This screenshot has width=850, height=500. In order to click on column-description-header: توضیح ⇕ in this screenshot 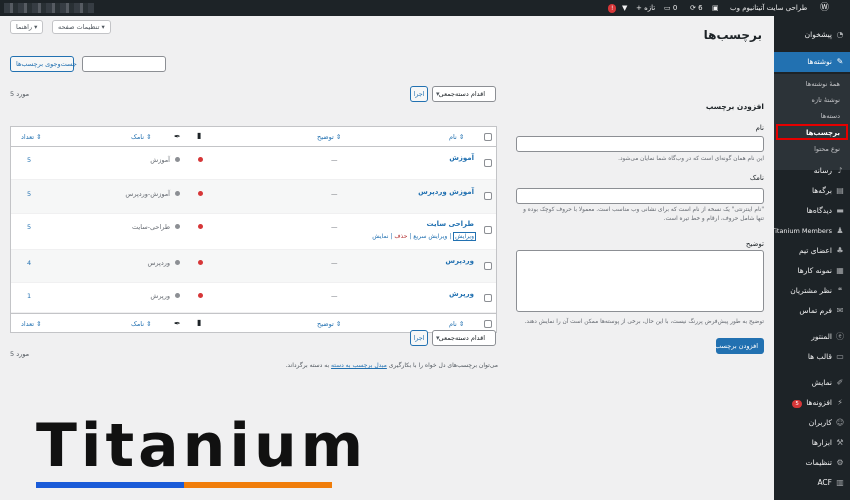, I will do `click(329, 137)`.